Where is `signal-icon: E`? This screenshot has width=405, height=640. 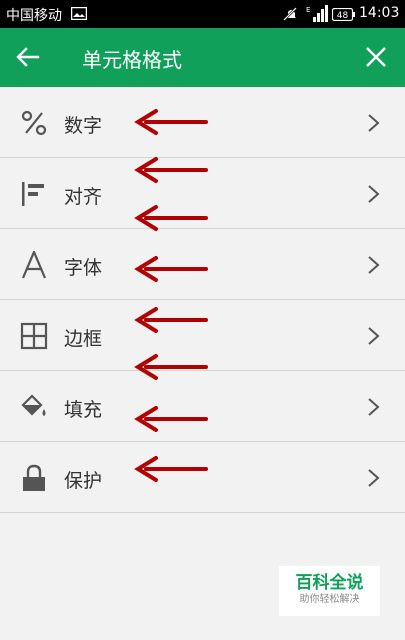
signal-icon: E is located at coordinates (317, 13).